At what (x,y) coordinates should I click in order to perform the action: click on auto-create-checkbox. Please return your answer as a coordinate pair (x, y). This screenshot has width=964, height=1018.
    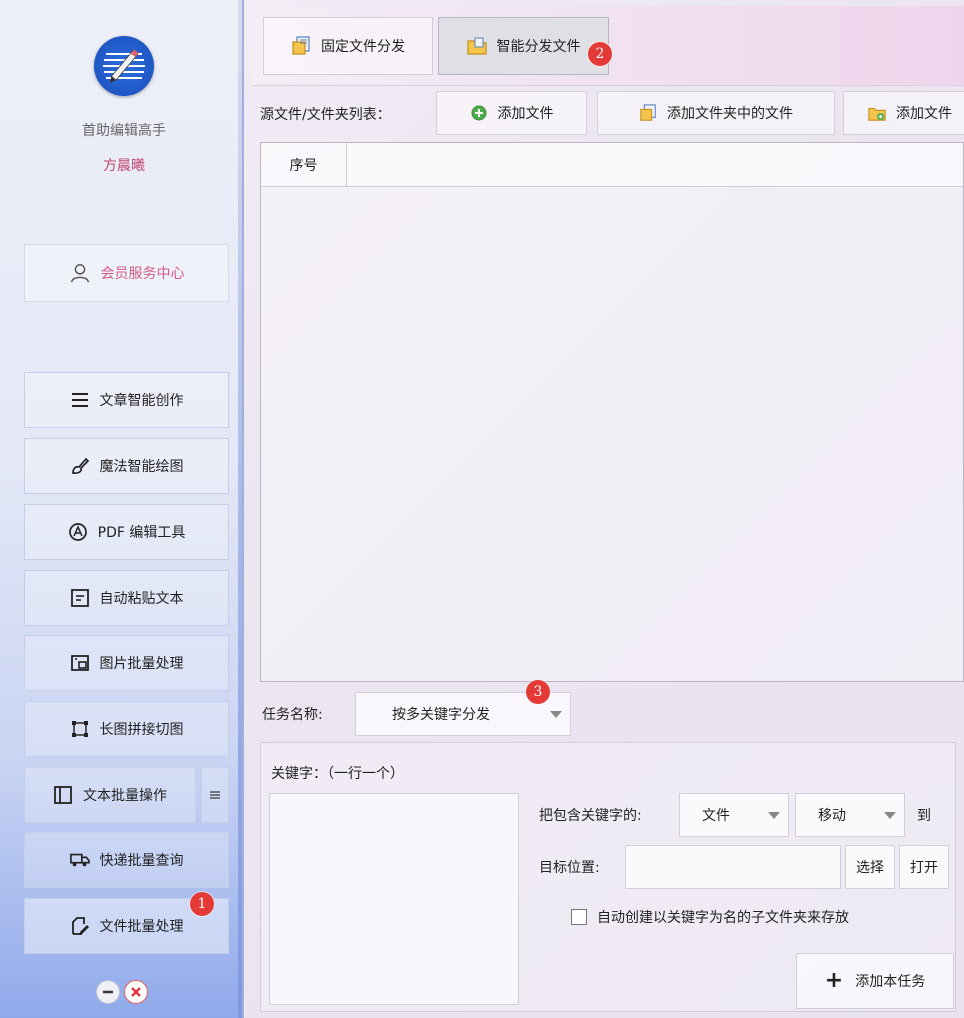
    Looking at the image, I should click on (579, 917).